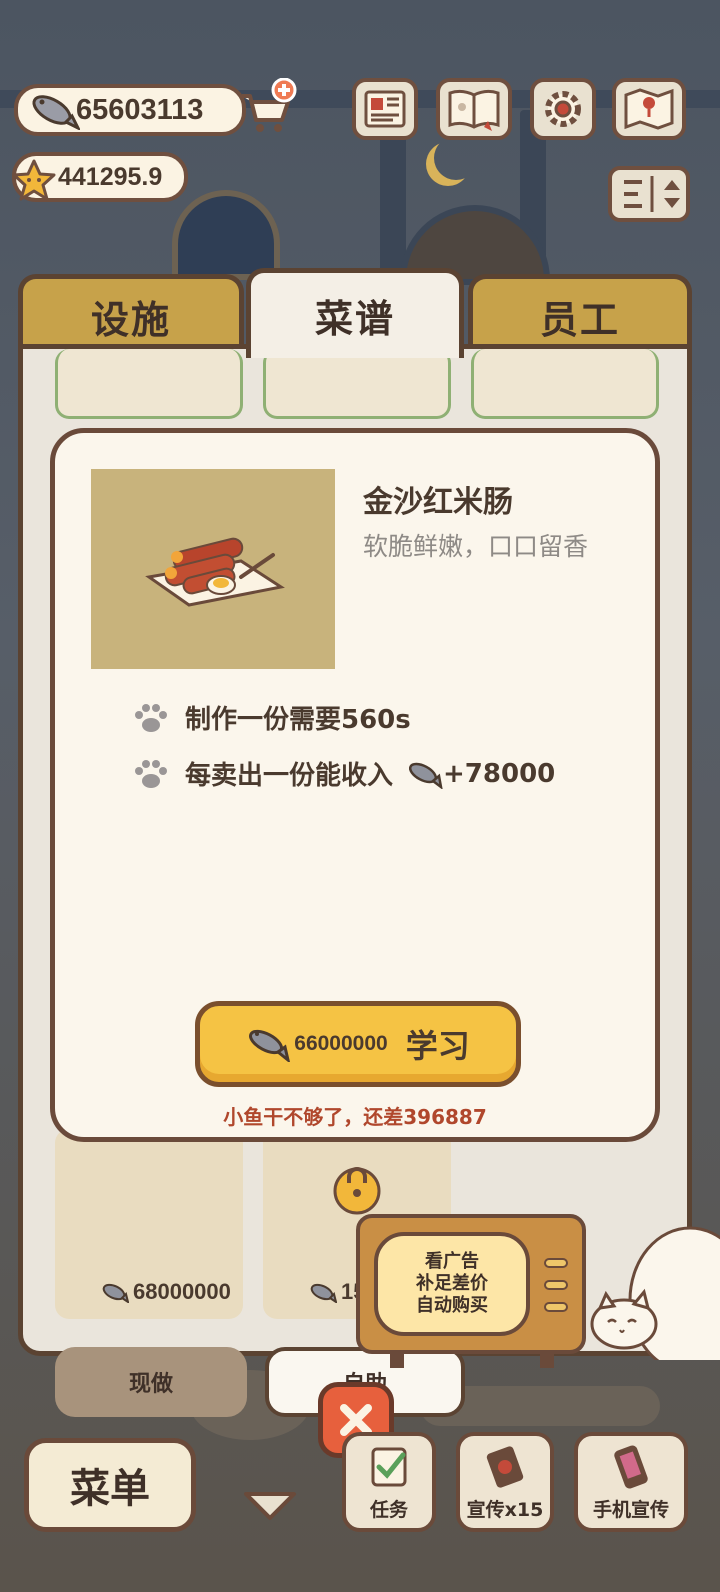 The width and height of the screenshot is (720, 1592). Describe the element at coordinates (631, 1467) in the screenshot. I see `phone-icon` at that location.